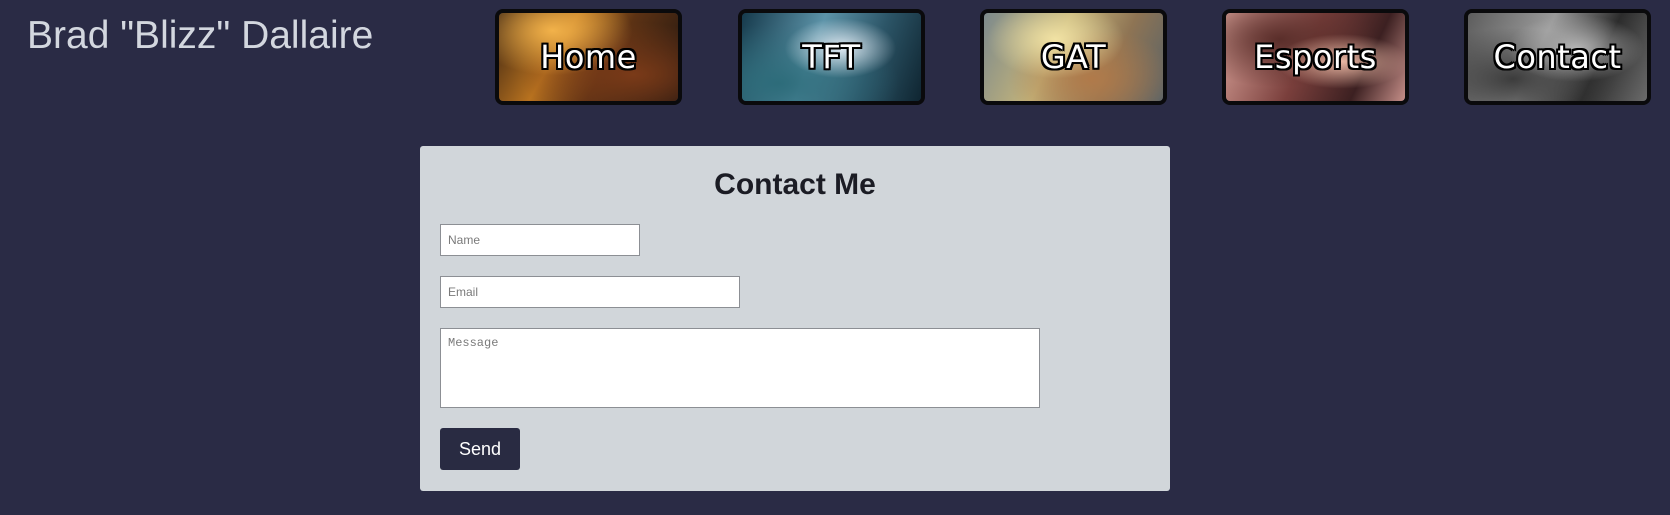 The width and height of the screenshot is (1670, 515). I want to click on message-field, so click(740, 368).